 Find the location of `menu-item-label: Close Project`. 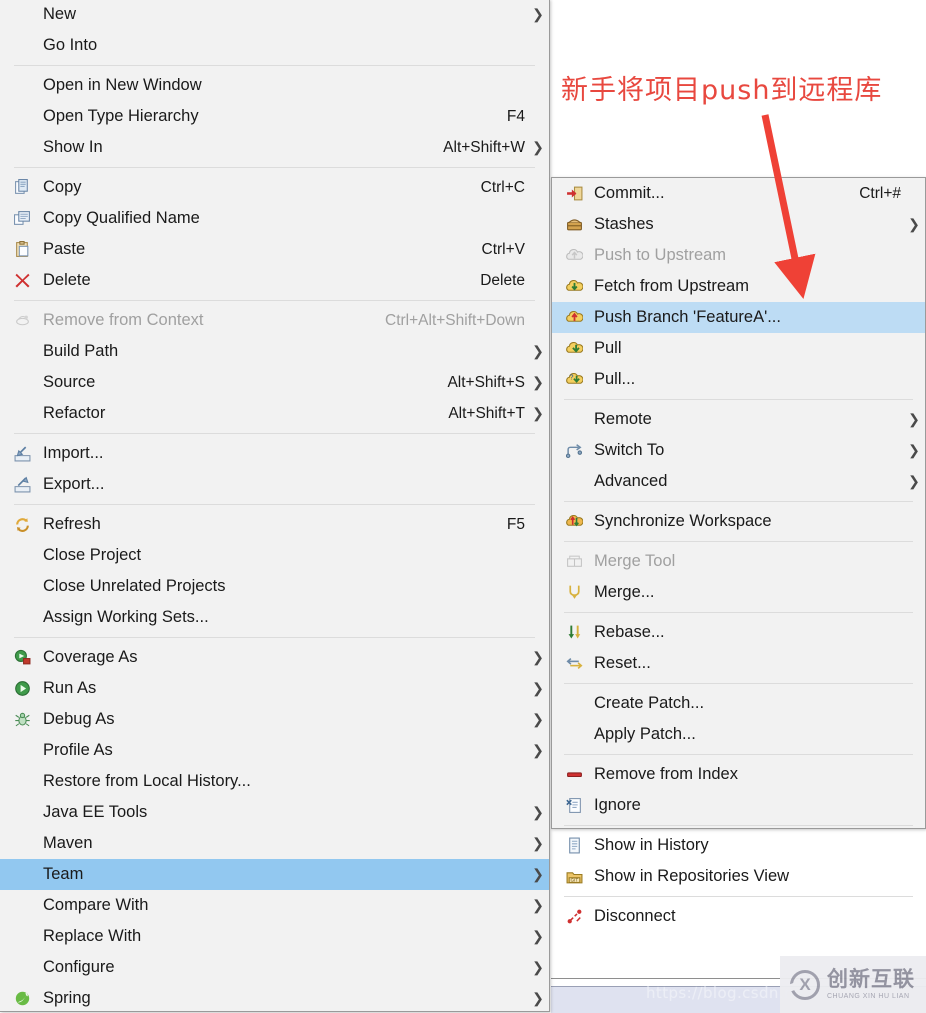

menu-item-label: Close Project is located at coordinates (92, 555).